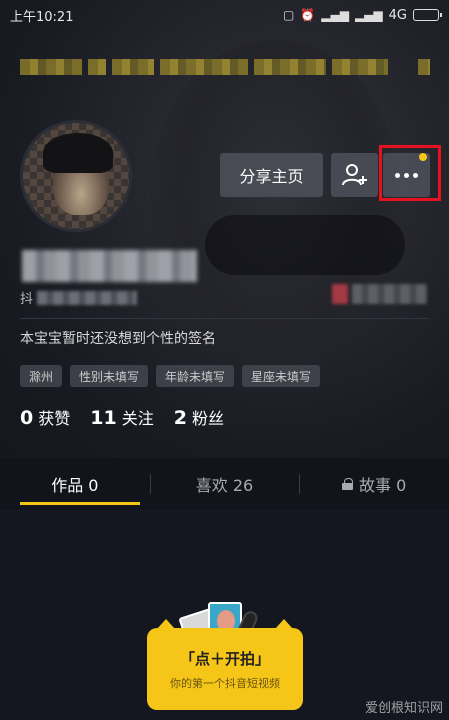 The image size is (449, 720). I want to click on stat-following-label: 关注, so click(137, 418).